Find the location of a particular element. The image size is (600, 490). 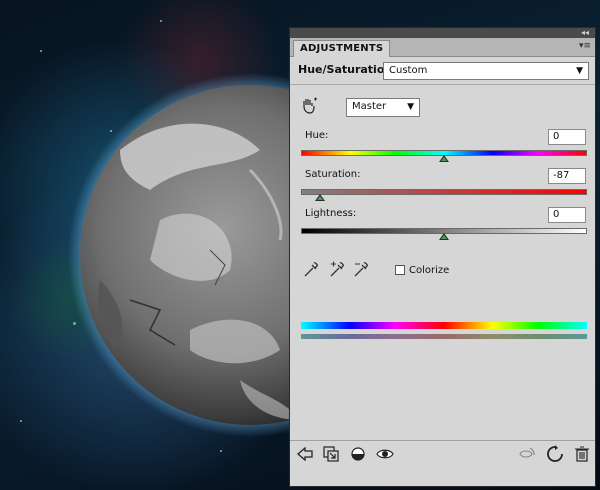

lightness-slider-thumb is located at coordinates (444, 236).